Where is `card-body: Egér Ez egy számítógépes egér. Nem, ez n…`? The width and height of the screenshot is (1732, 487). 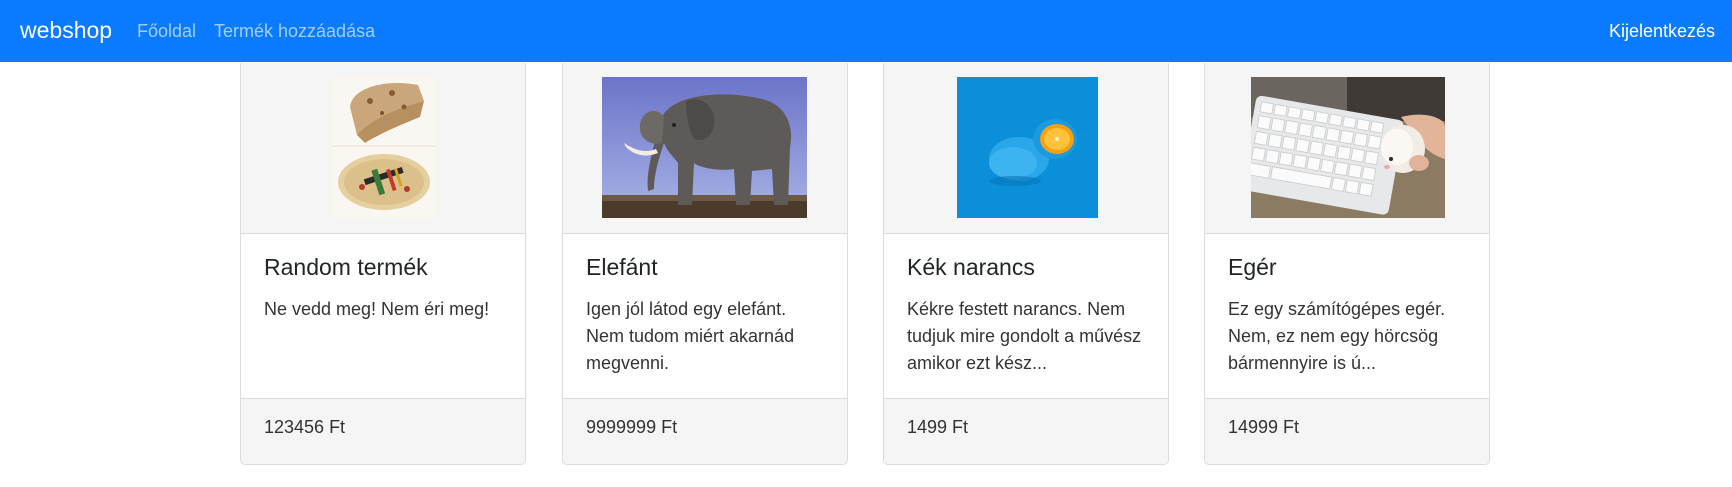
card-body: Egér Ez egy számítógépes egér. Nem, ez n… is located at coordinates (1347, 317).